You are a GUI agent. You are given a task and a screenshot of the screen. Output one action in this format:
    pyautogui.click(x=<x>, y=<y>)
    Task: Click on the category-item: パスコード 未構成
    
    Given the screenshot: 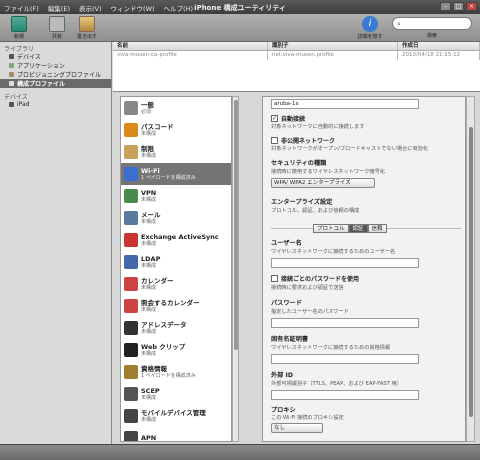 What is the action you would take?
    pyautogui.click(x=176, y=130)
    